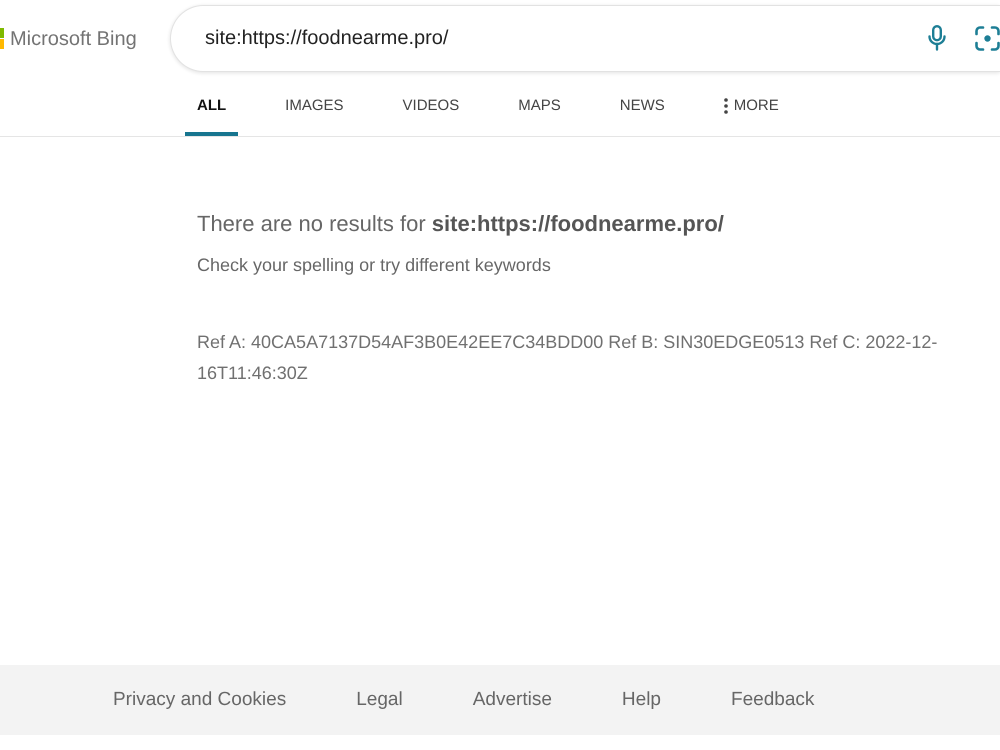  Describe the element at coordinates (461, 224) in the screenshot. I see `no-results-message: There are no results for site:https://foodnearme.pro/` at that location.